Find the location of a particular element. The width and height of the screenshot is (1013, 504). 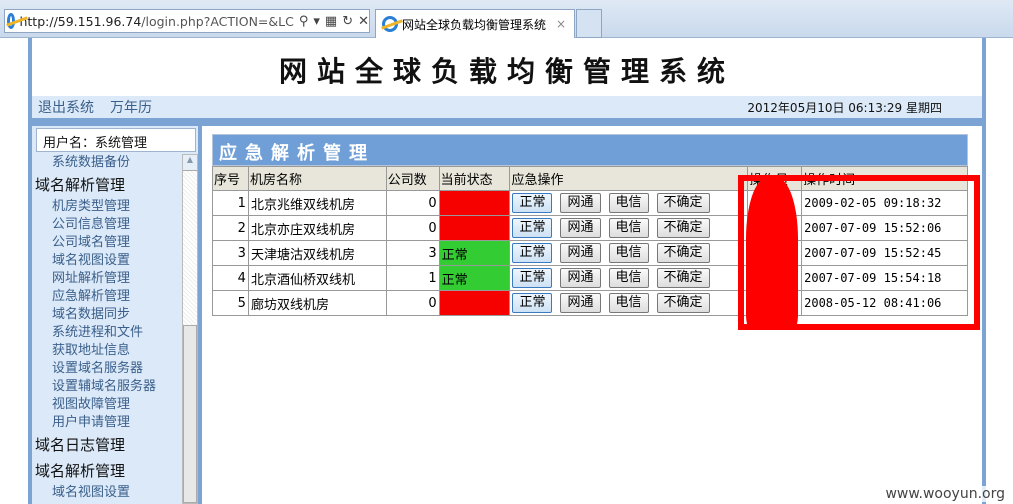

user-label: 用户名：系统管理 is located at coordinates (116, 140).